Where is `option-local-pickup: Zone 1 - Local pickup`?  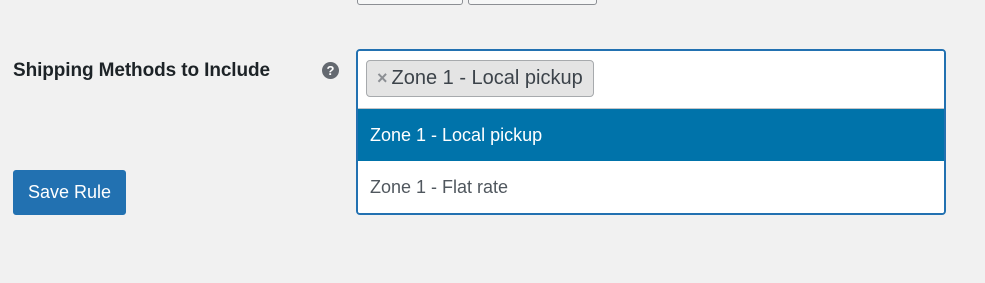
option-local-pickup: Zone 1 - Local pickup is located at coordinates (651, 135).